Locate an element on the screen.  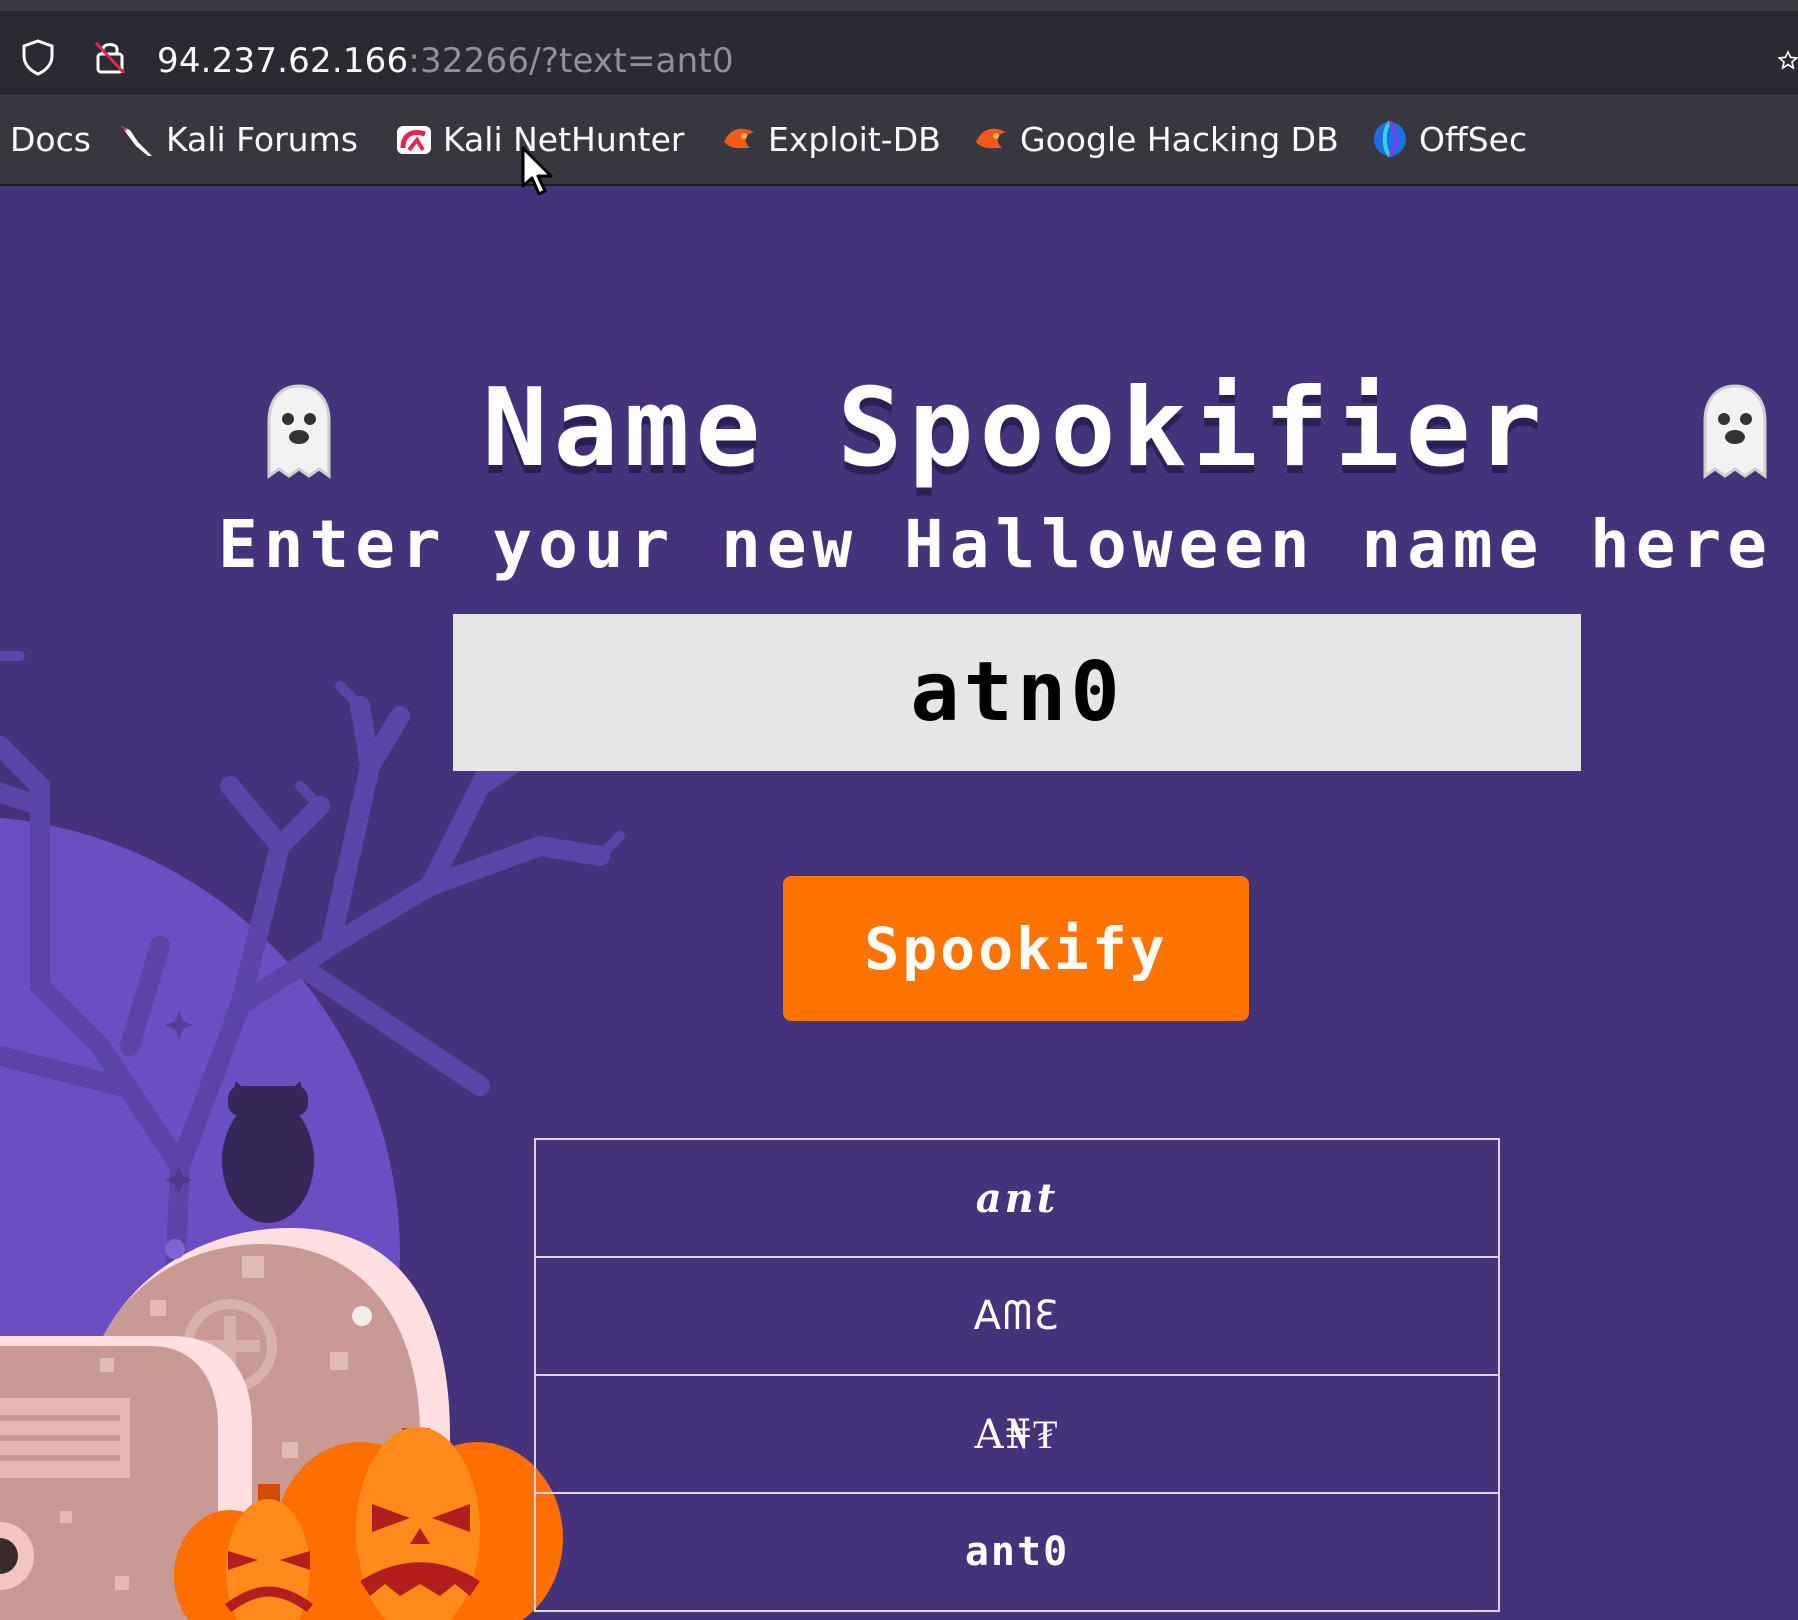
bookmark-label: Exploit-DB is located at coordinates (854, 139).